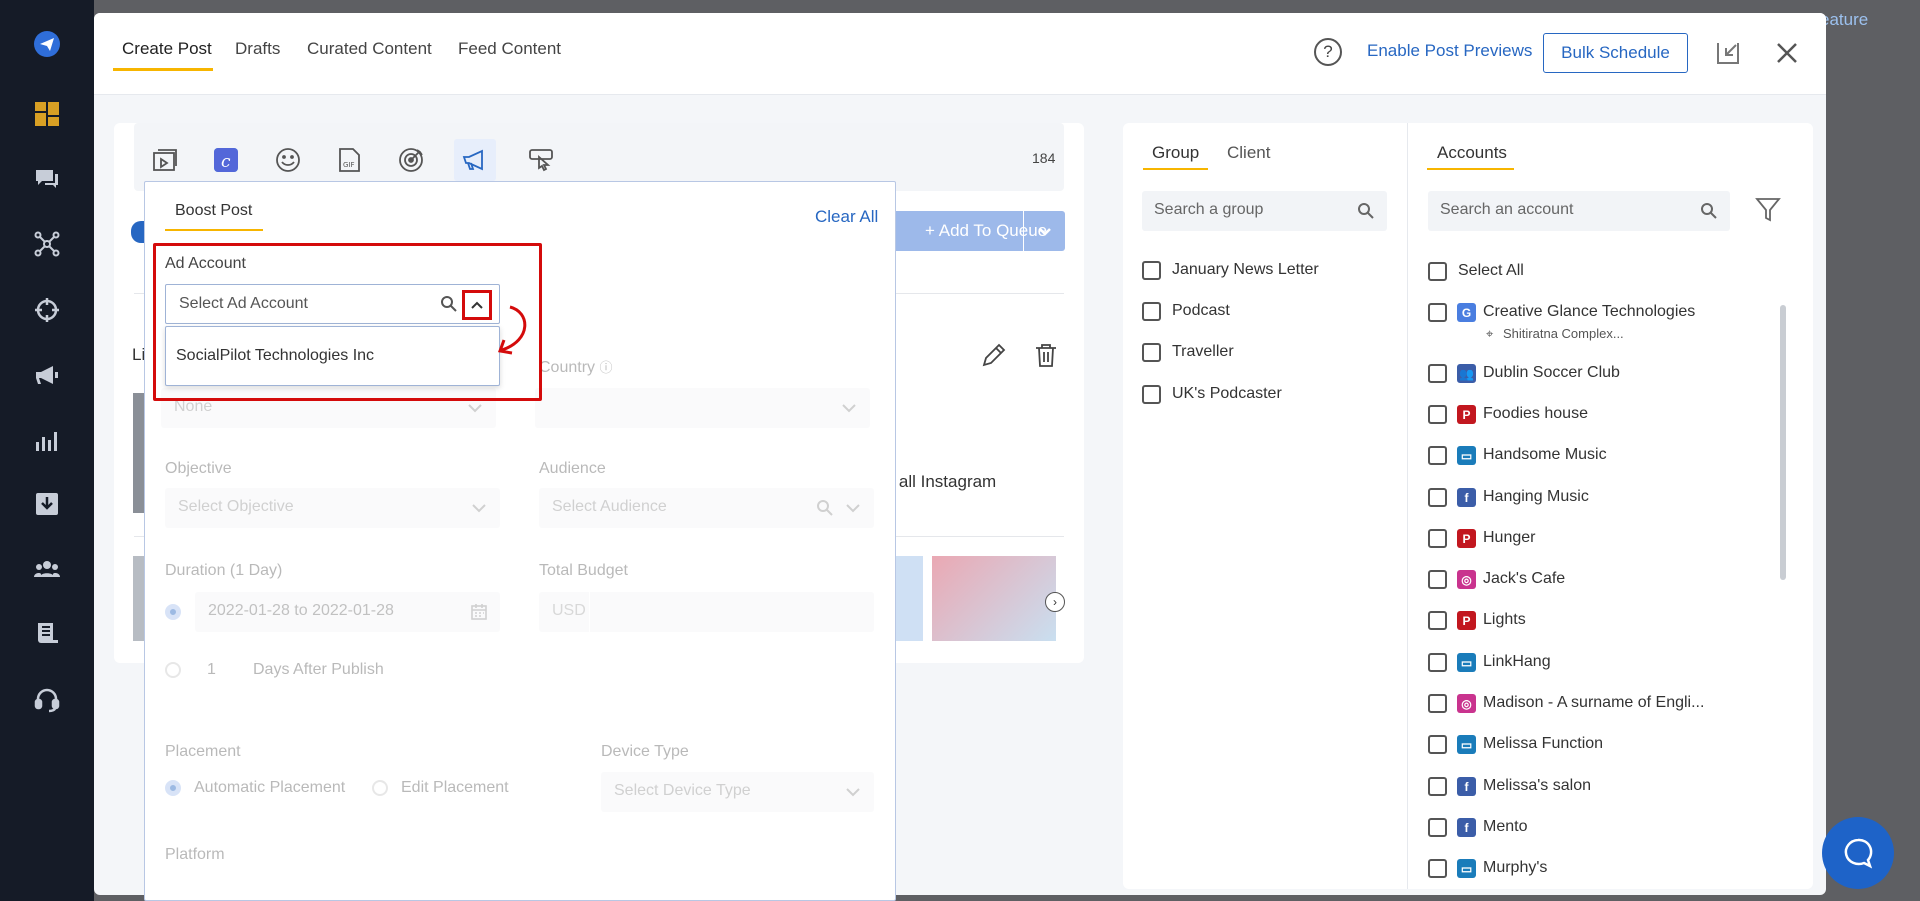 The image size is (1920, 901). What do you see at coordinates (1545, 455) in the screenshot?
I see `account-item: Handsome Music` at bounding box center [1545, 455].